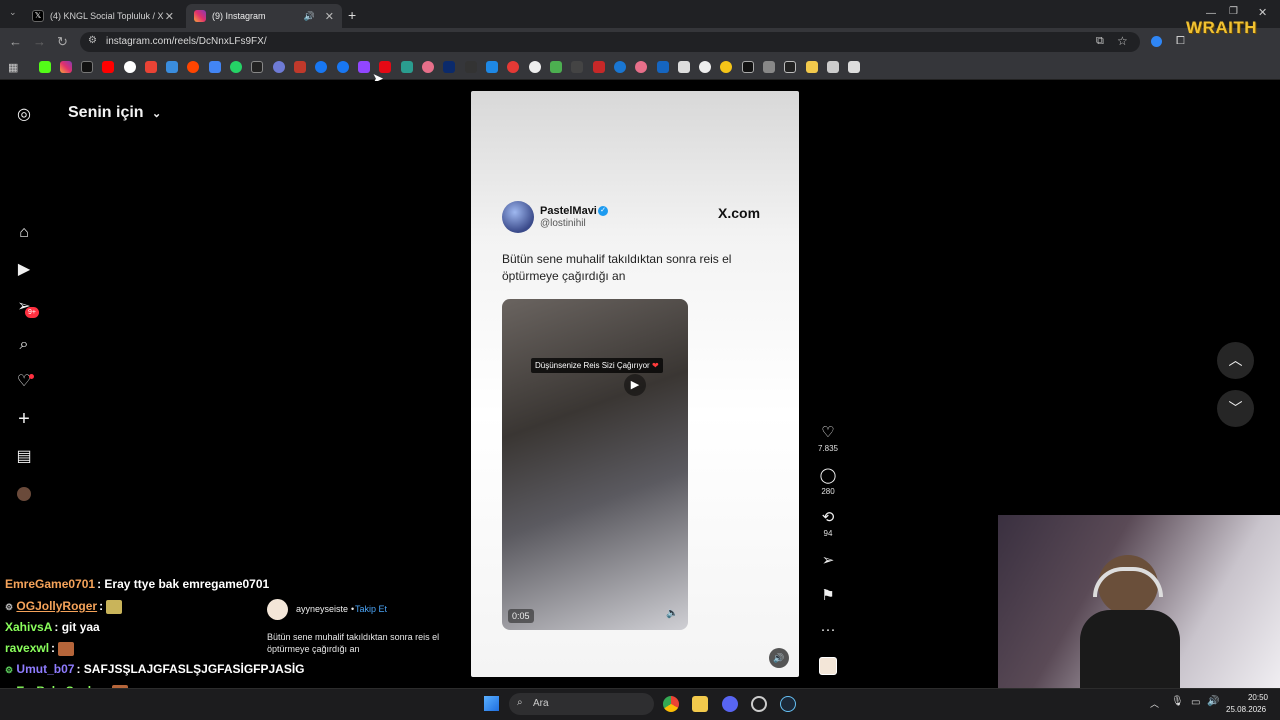 The image size is (1280, 720). What do you see at coordinates (828, 561) in the screenshot?
I see `share-button: ➢` at bounding box center [828, 561].